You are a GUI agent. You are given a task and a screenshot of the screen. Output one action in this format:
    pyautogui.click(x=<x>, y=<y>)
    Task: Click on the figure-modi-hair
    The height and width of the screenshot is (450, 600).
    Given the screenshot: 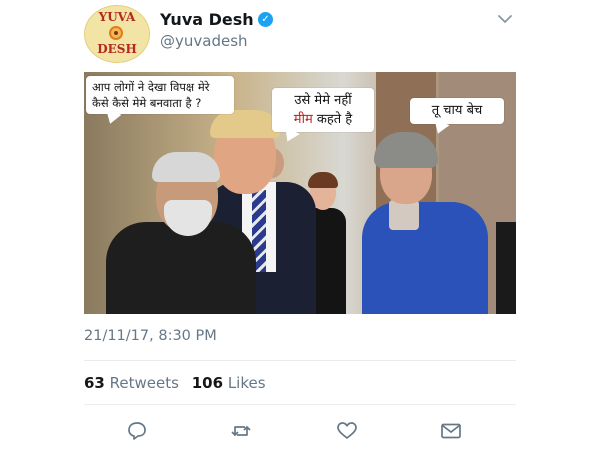 What is the action you would take?
    pyautogui.click(x=186, y=167)
    